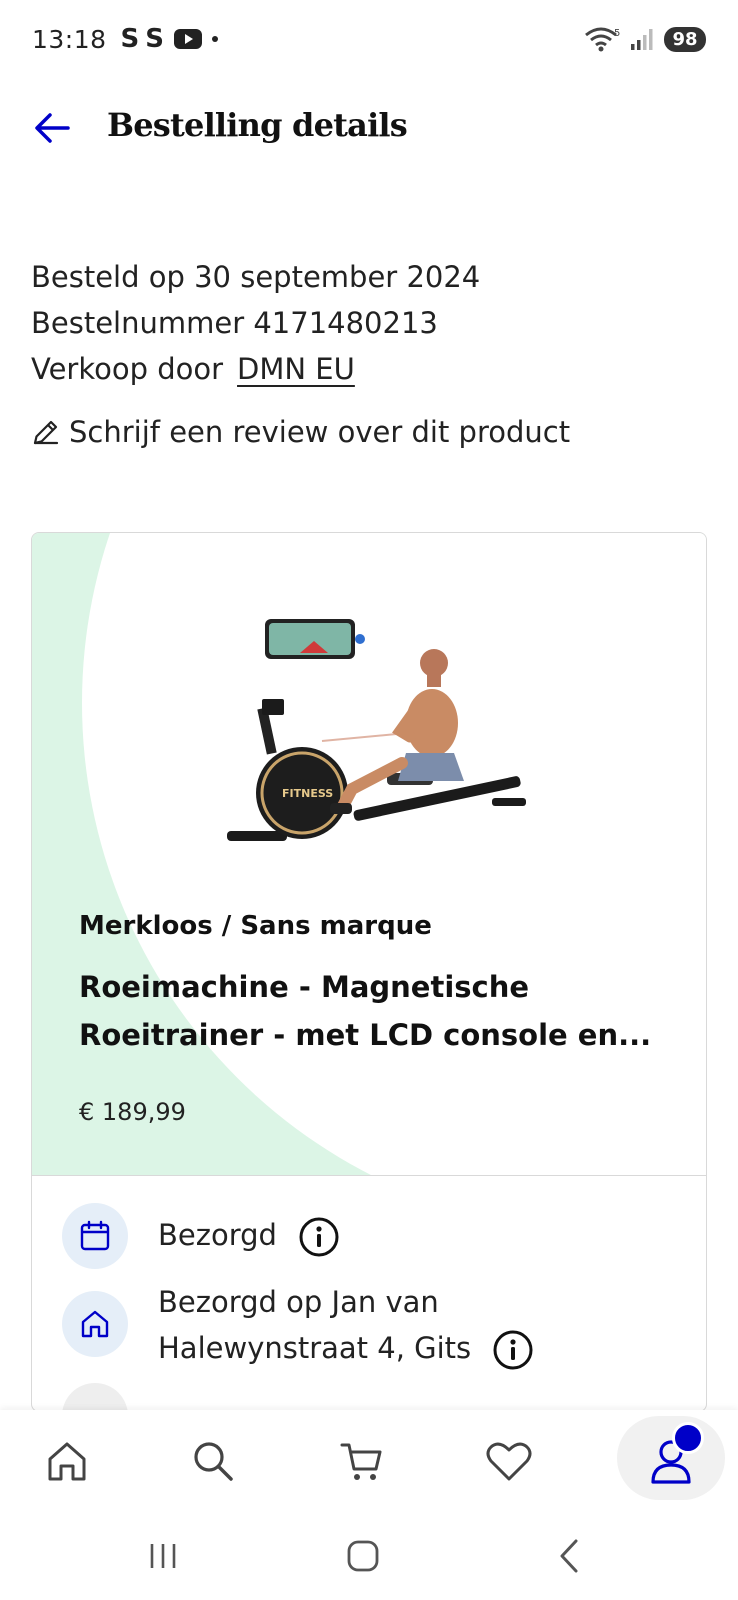 The image size is (738, 1600). I want to click on nav-cart, so click(362, 1461).